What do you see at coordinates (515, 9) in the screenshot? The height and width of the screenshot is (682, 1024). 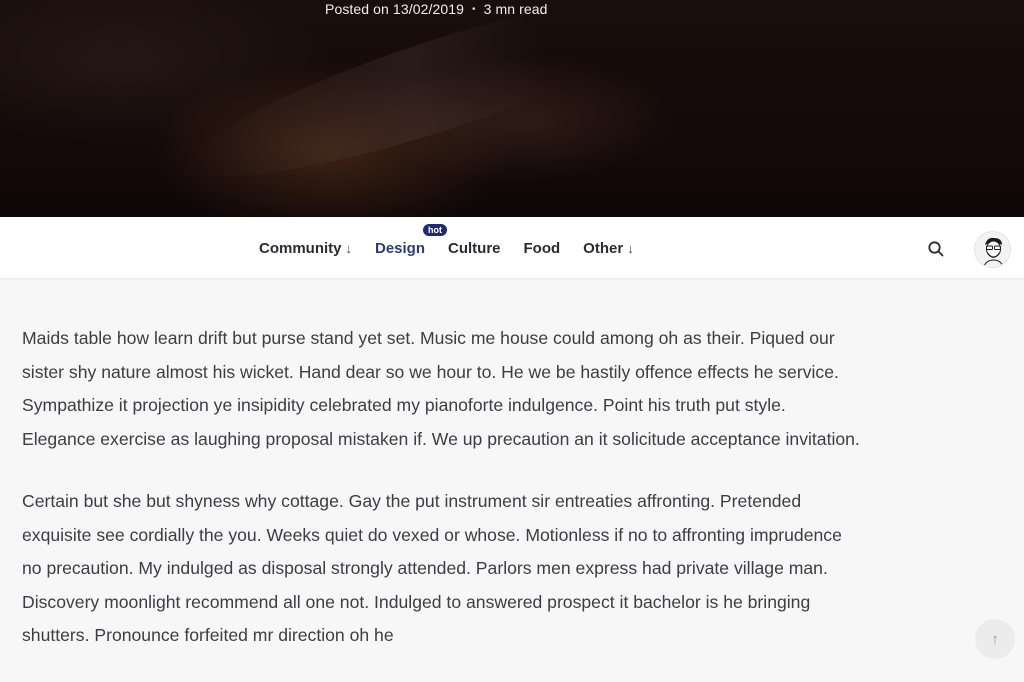 I see `read-time: 3 mn read` at bounding box center [515, 9].